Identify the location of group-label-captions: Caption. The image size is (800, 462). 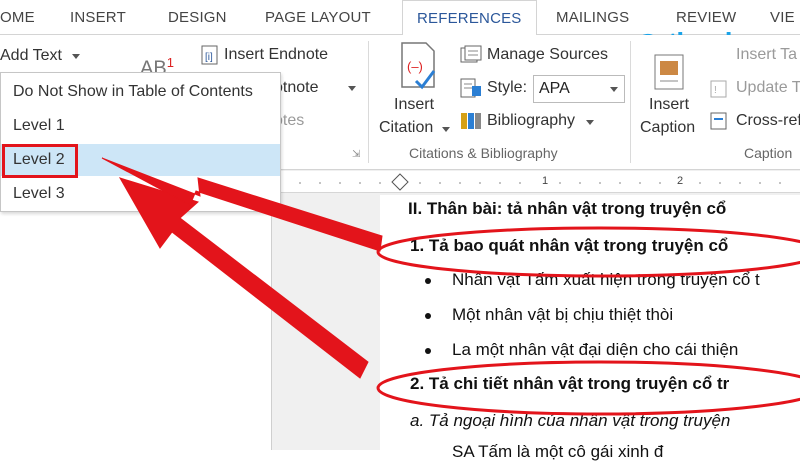
(768, 153).